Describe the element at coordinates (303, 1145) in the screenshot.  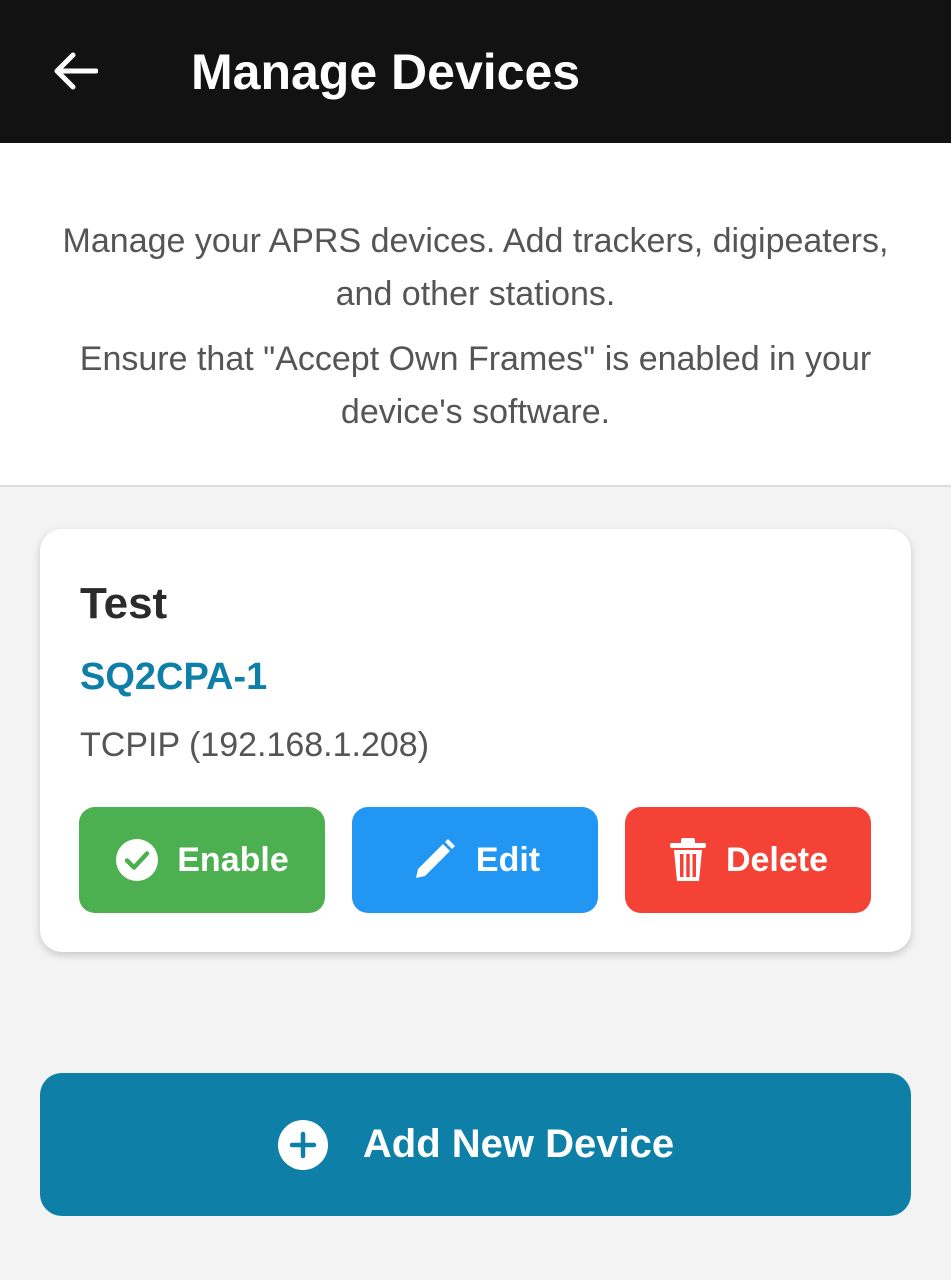
I see `plus-circle-icon` at that location.